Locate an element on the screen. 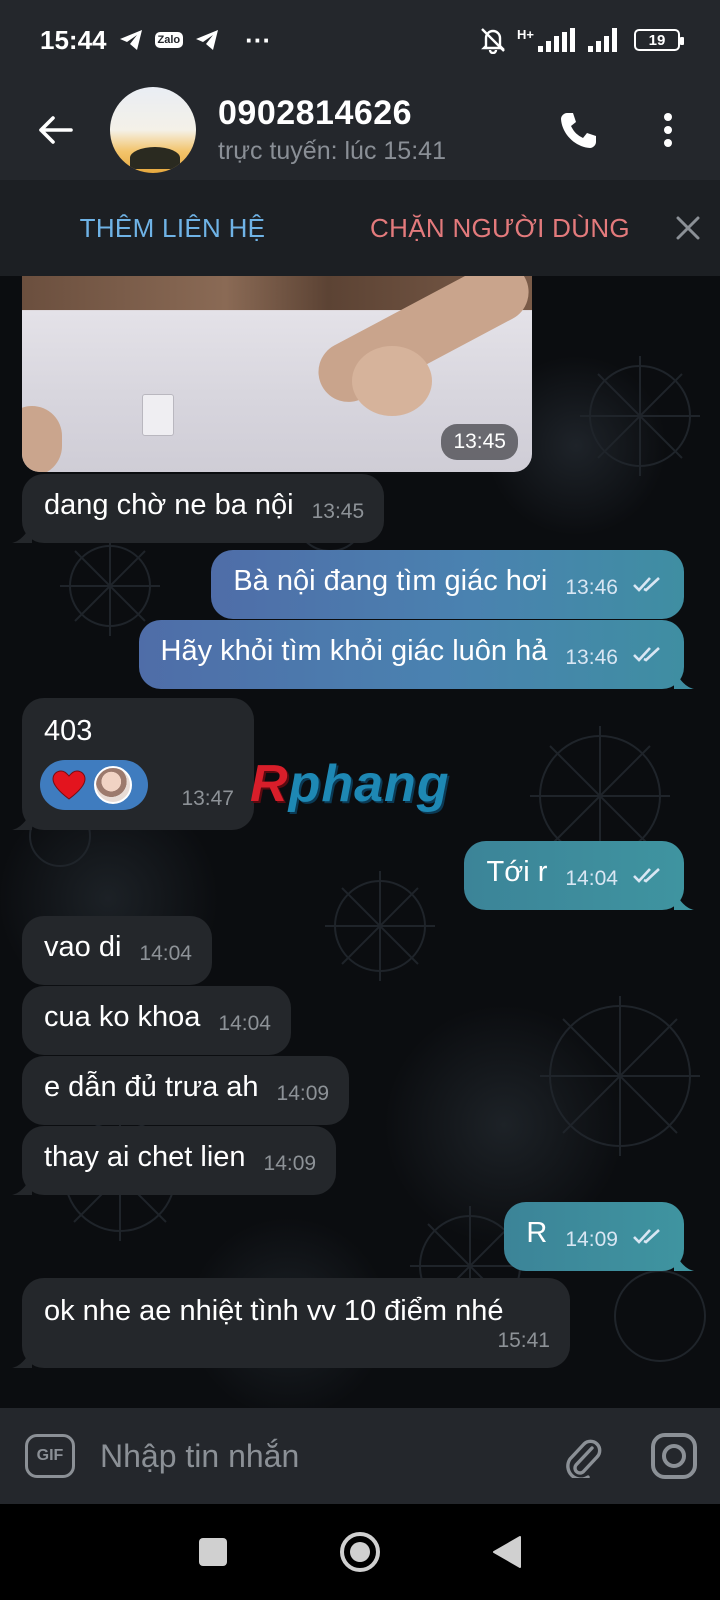 Image resolution: width=720 pixels, height=1600 pixels. photo-leg-left is located at coordinates (42, 439).